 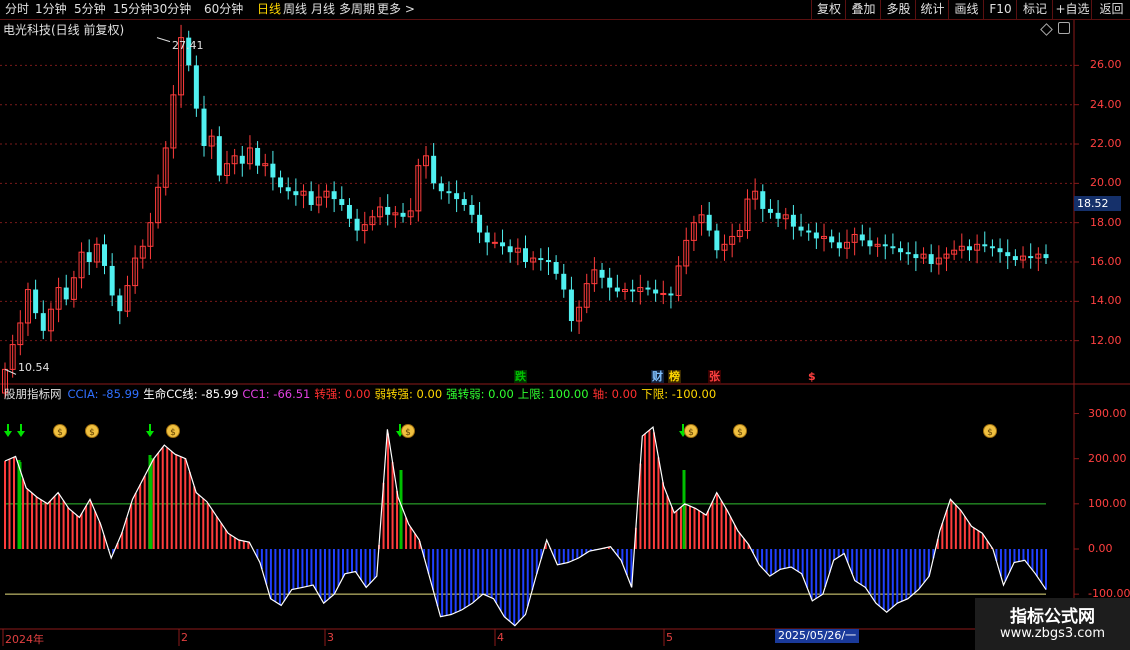 I want to click on indicator-value-3: 转强: 0.00, so click(x=342, y=394).